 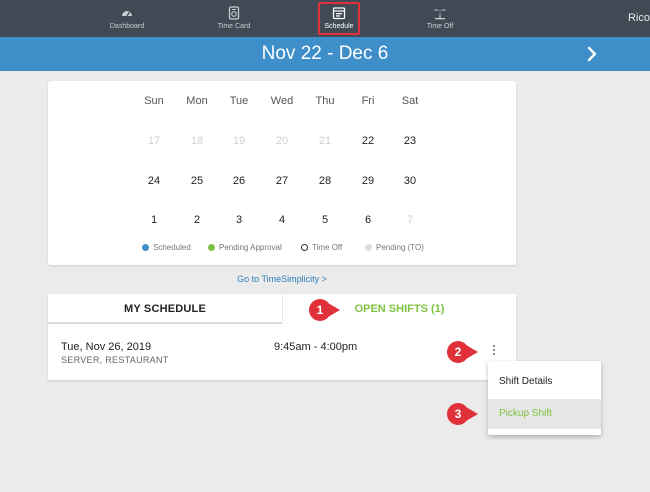 What do you see at coordinates (592, 54) in the screenshot?
I see `chevron-right-icon` at bounding box center [592, 54].